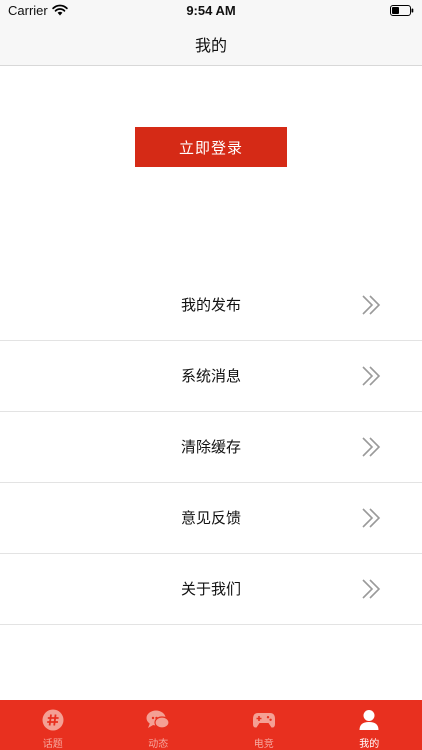 The width and height of the screenshot is (422, 750). What do you see at coordinates (158, 744) in the screenshot?
I see `tab-label: 动态` at bounding box center [158, 744].